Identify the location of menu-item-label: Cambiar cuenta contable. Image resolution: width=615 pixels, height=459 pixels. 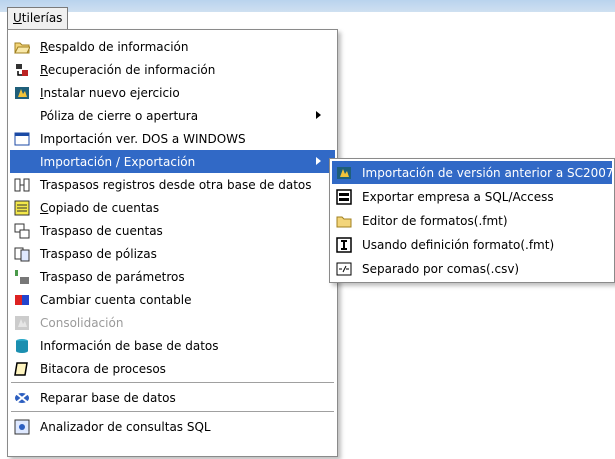
(116, 299).